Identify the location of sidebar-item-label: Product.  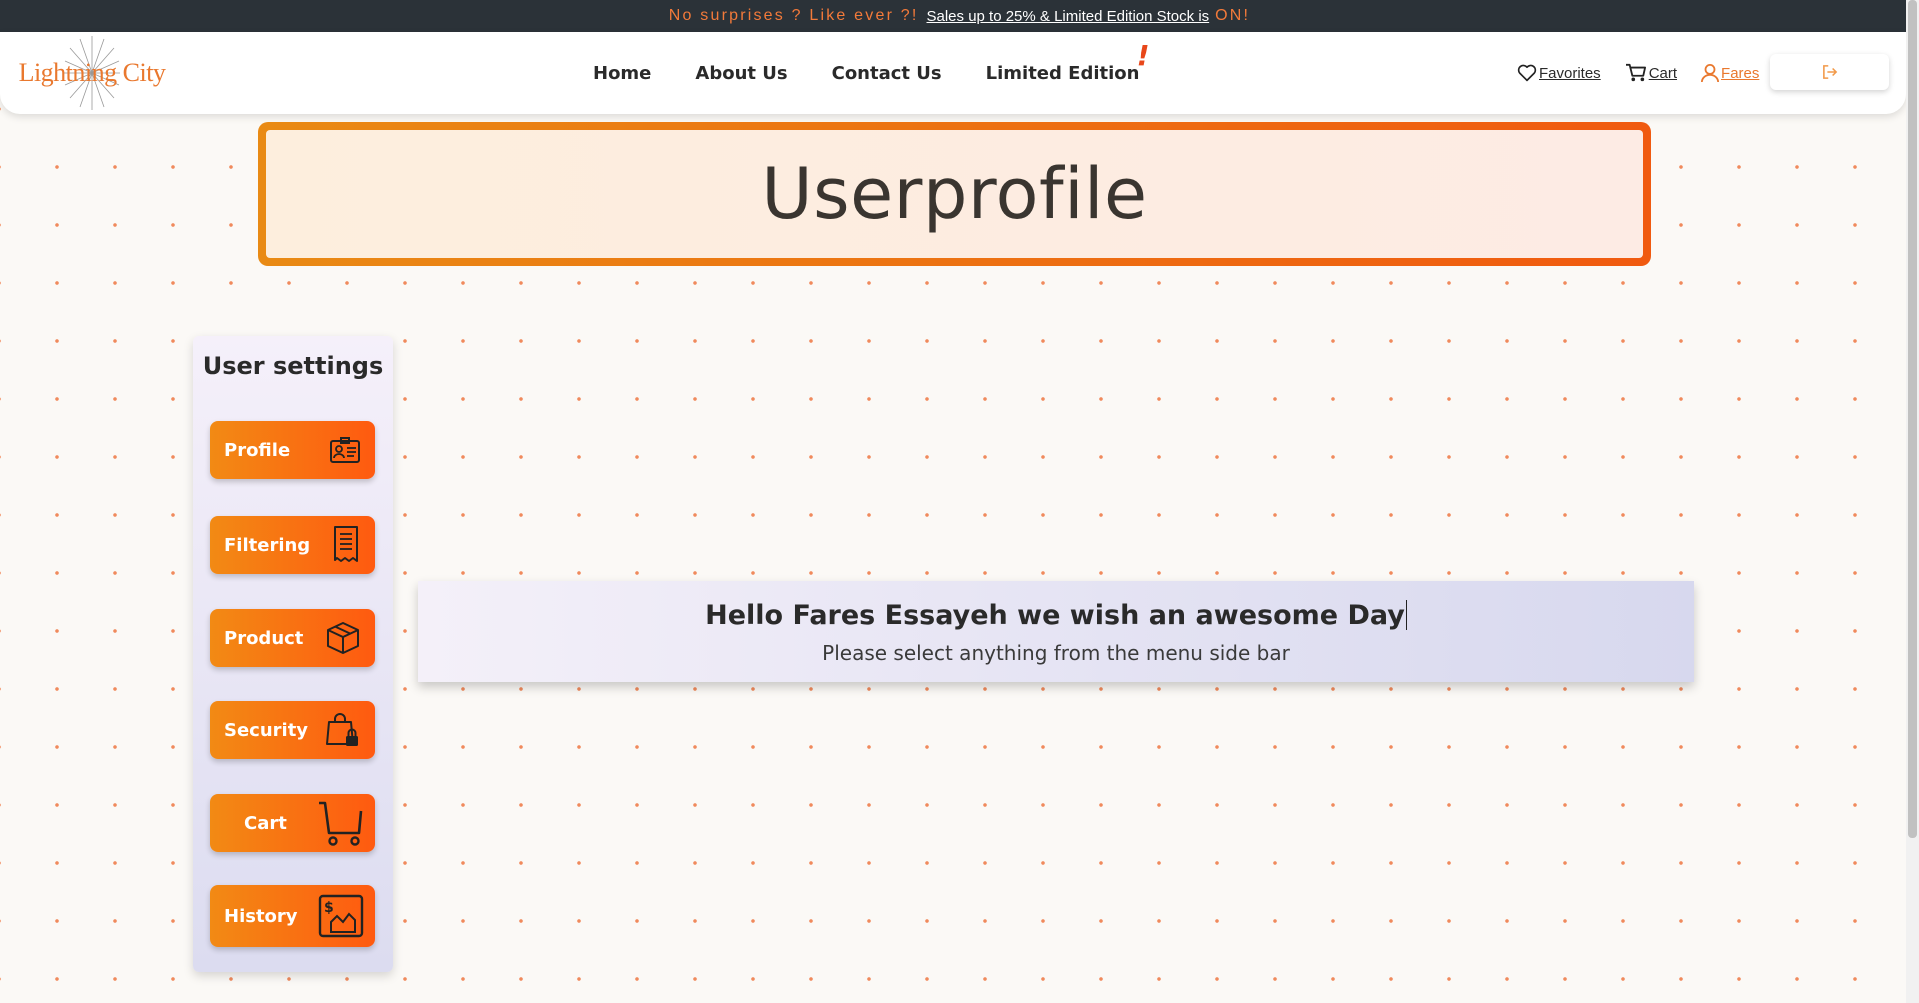
(264, 638).